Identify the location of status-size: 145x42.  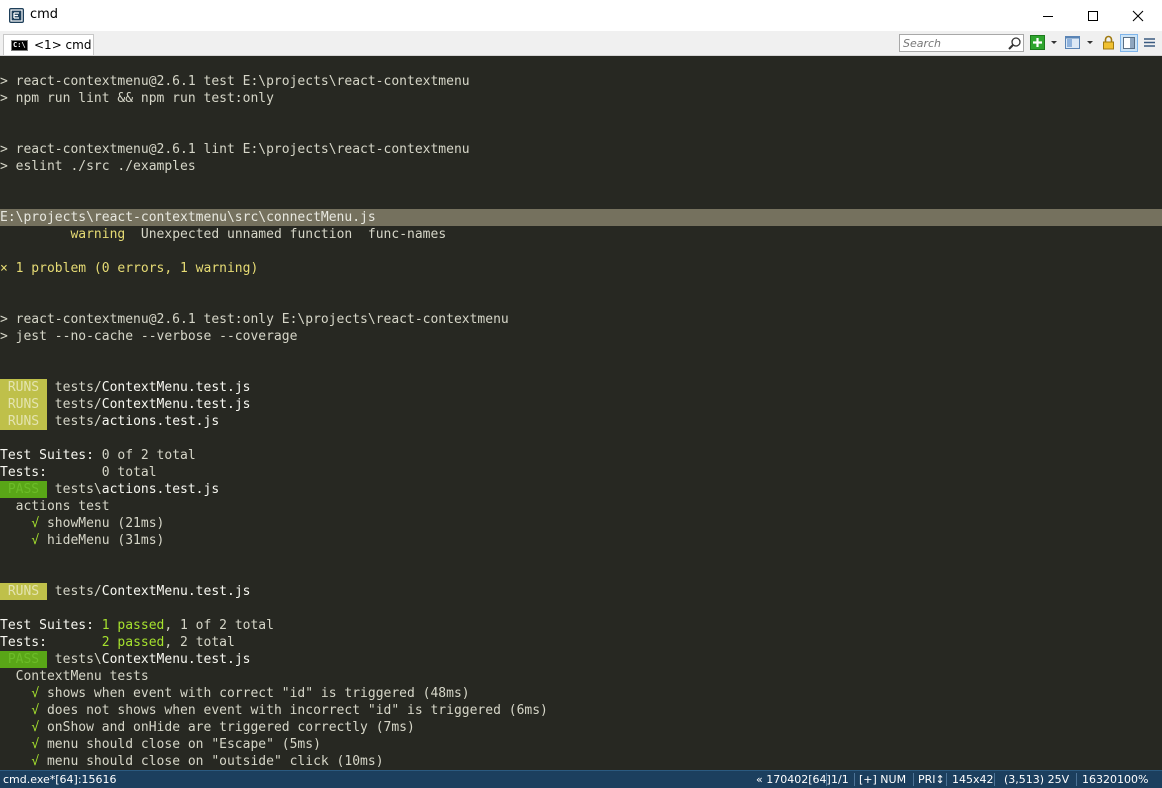
(973, 779).